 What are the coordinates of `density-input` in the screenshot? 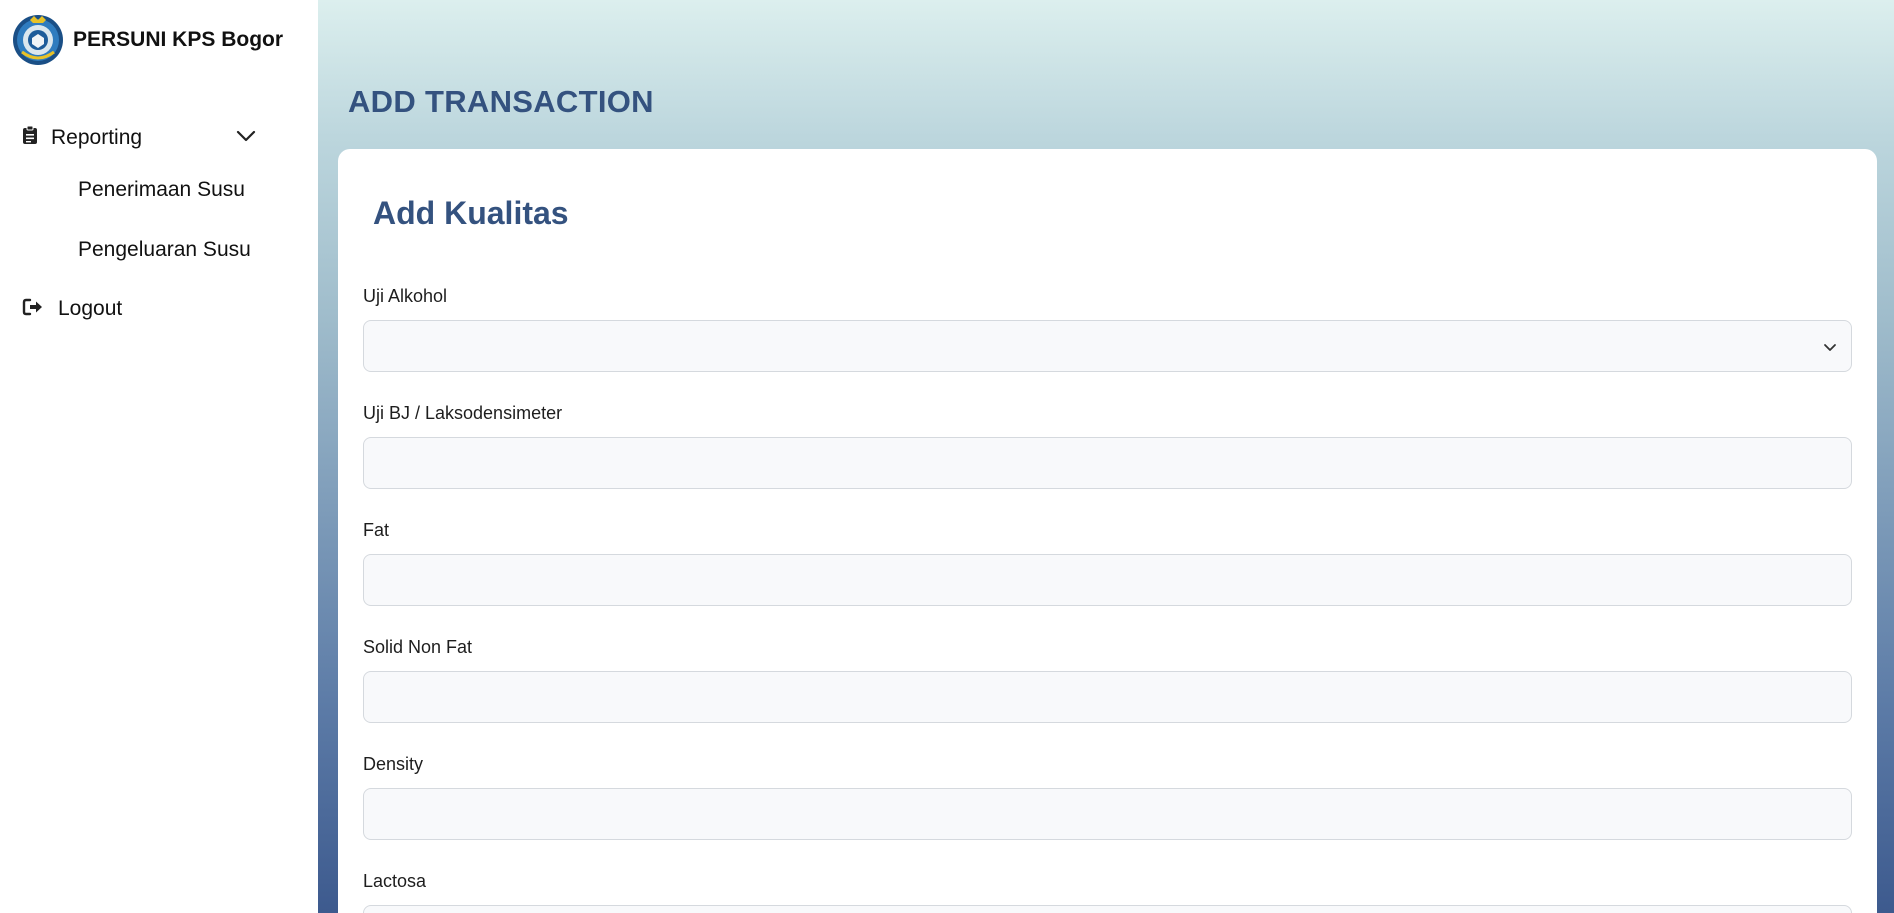 It's located at (1107, 814).